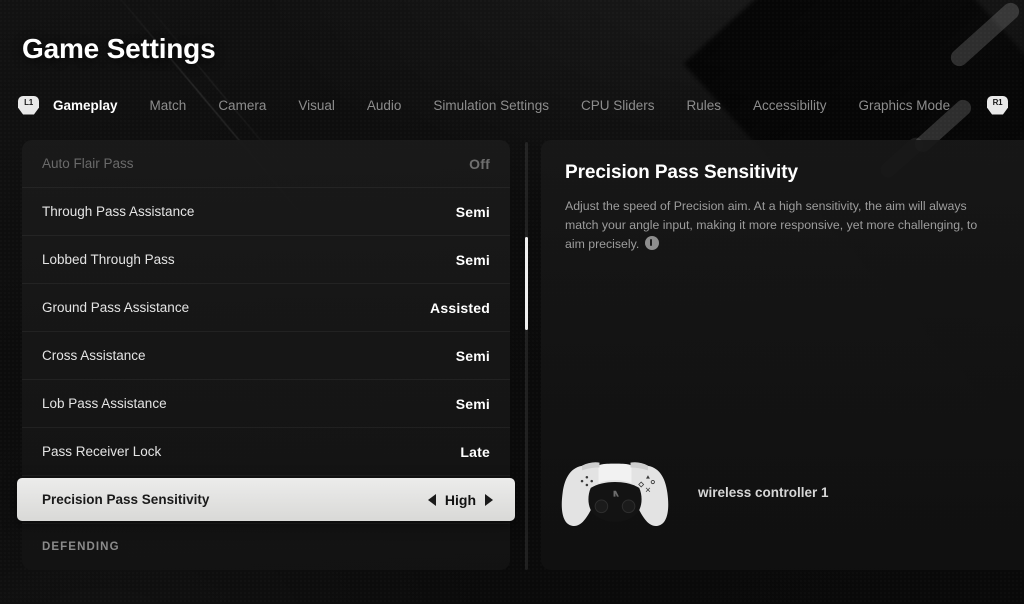  Describe the element at coordinates (168, 105) in the screenshot. I see `tab-match: Match` at that location.